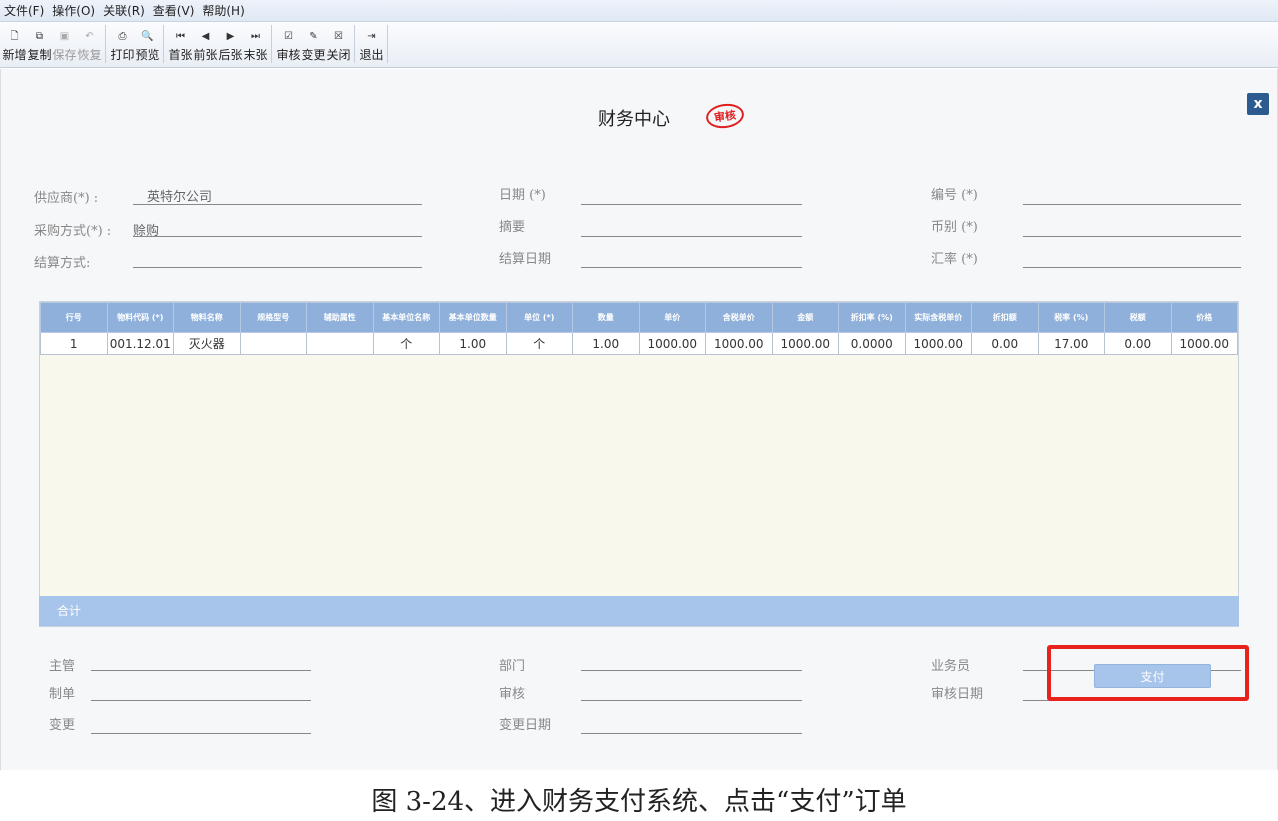  I want to click on column-header: 物料名称, so click(207, 317).